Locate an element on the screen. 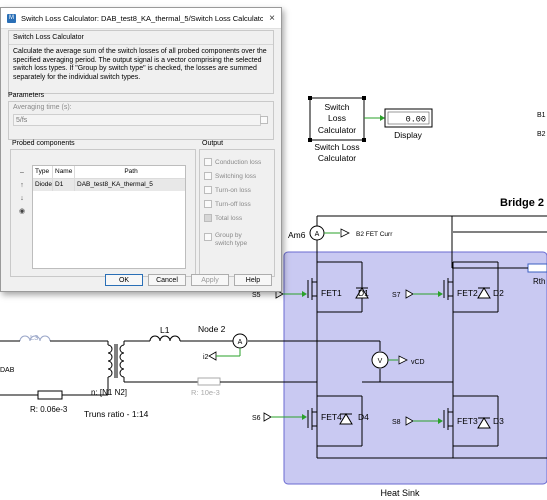  option-label: Total loss is located at coordinates (229, 218).